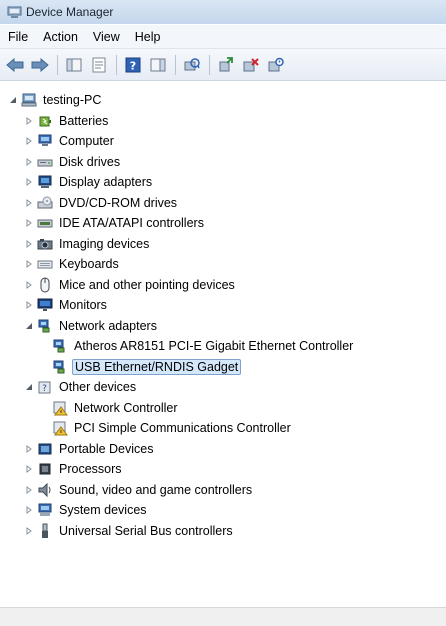 The height and width of the screenshot is (626, 446). I want to click on disk-drive-icon, so click(45, 162).